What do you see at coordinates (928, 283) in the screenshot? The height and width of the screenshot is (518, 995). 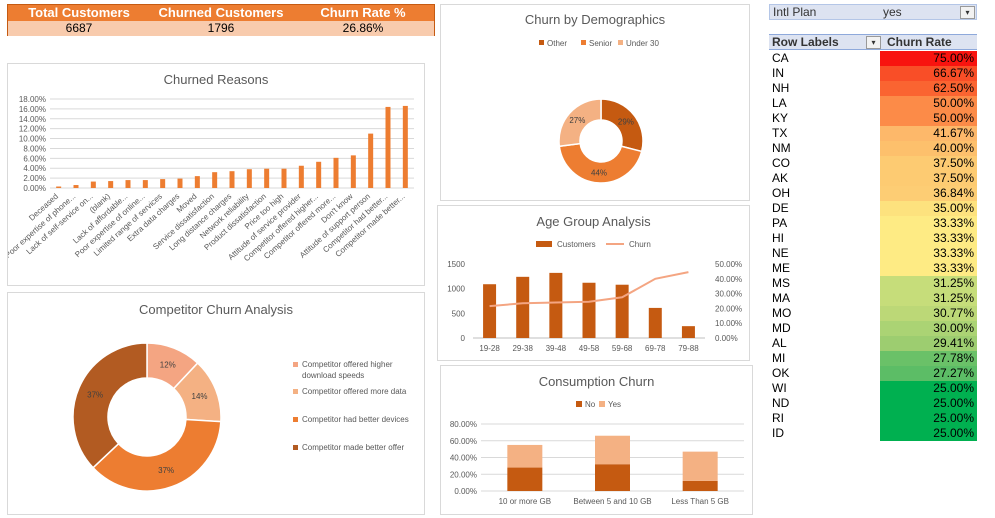 I see `pivot-churn-rate-cell: 31.25%` at bounding box center [928, 283].